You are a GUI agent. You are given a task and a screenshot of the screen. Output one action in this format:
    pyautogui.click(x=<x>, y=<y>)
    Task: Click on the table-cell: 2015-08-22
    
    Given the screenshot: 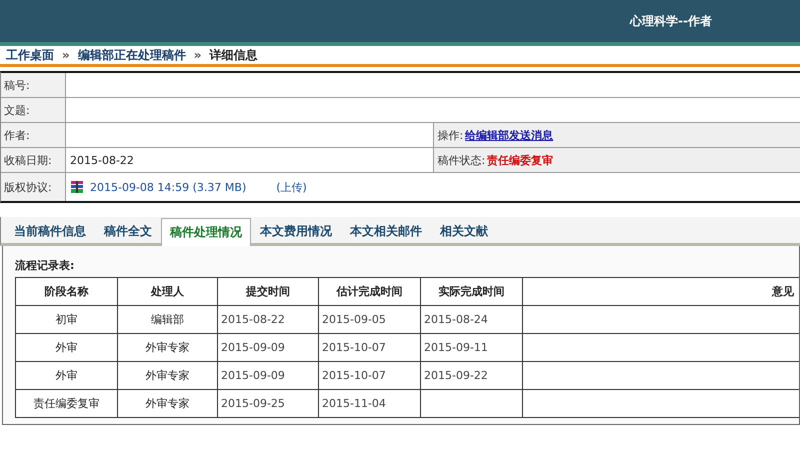 What is the action you would take?
    pyautogui.click(x=268, y=320)
    